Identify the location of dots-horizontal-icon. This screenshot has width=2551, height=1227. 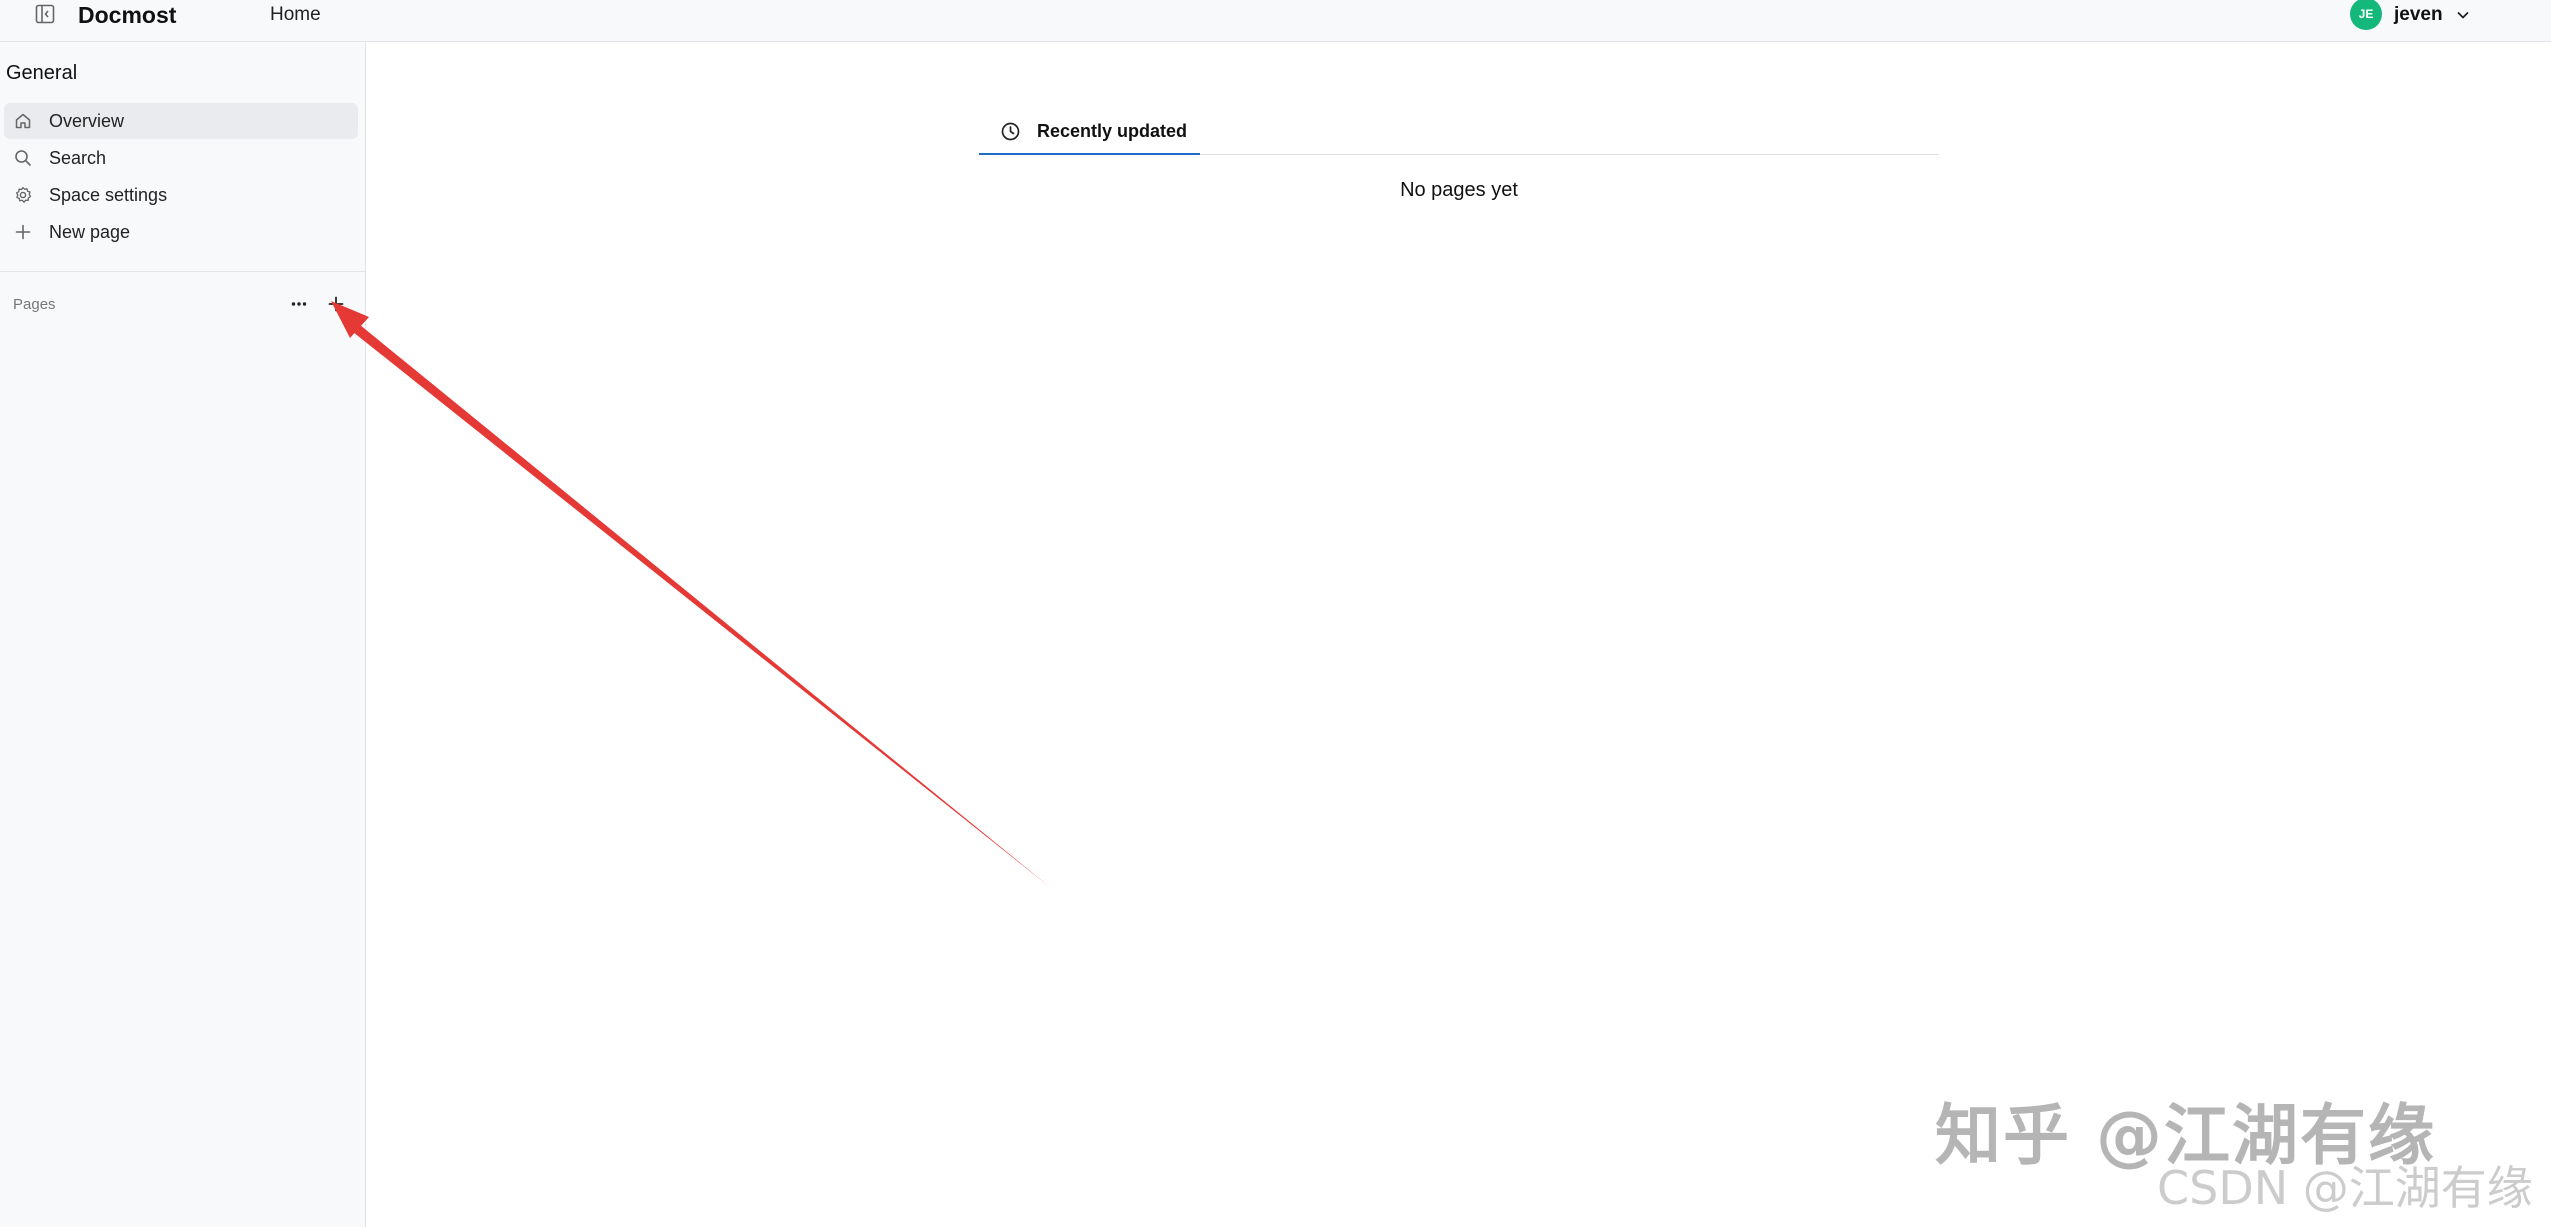
(299, 304).